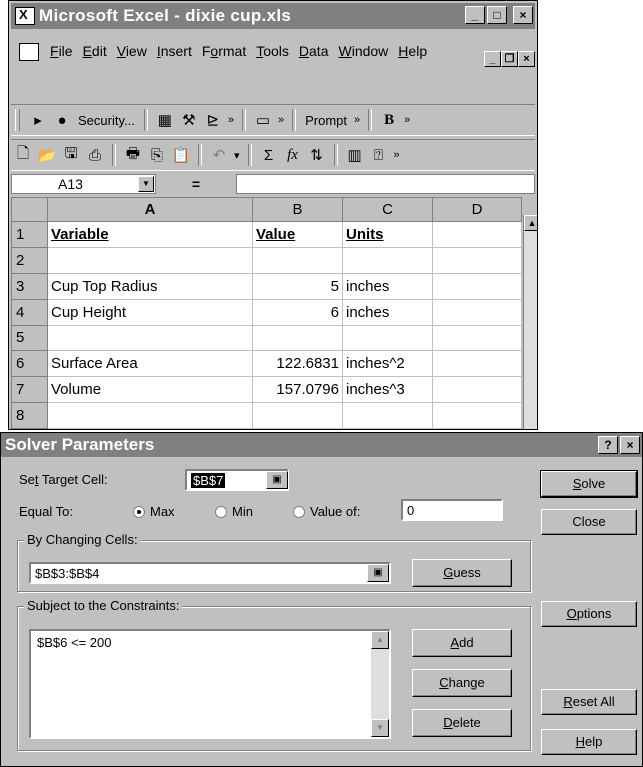 The image size is (643, 767). I want to click on value-of-input: 0, so click(452, 510).